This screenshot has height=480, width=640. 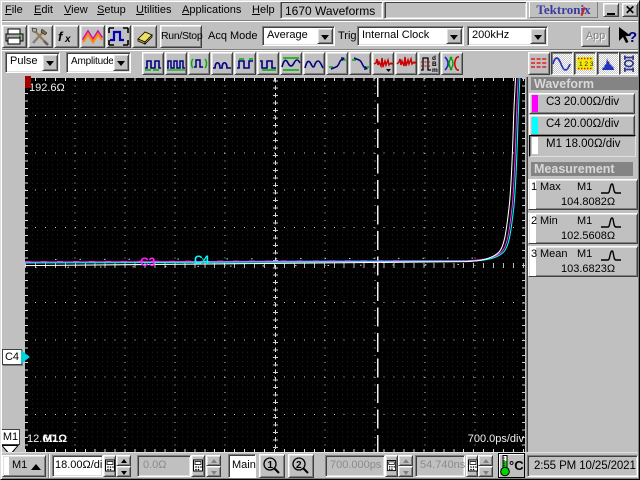 I want to click on svg-text: x, so click(x=67, y=39).